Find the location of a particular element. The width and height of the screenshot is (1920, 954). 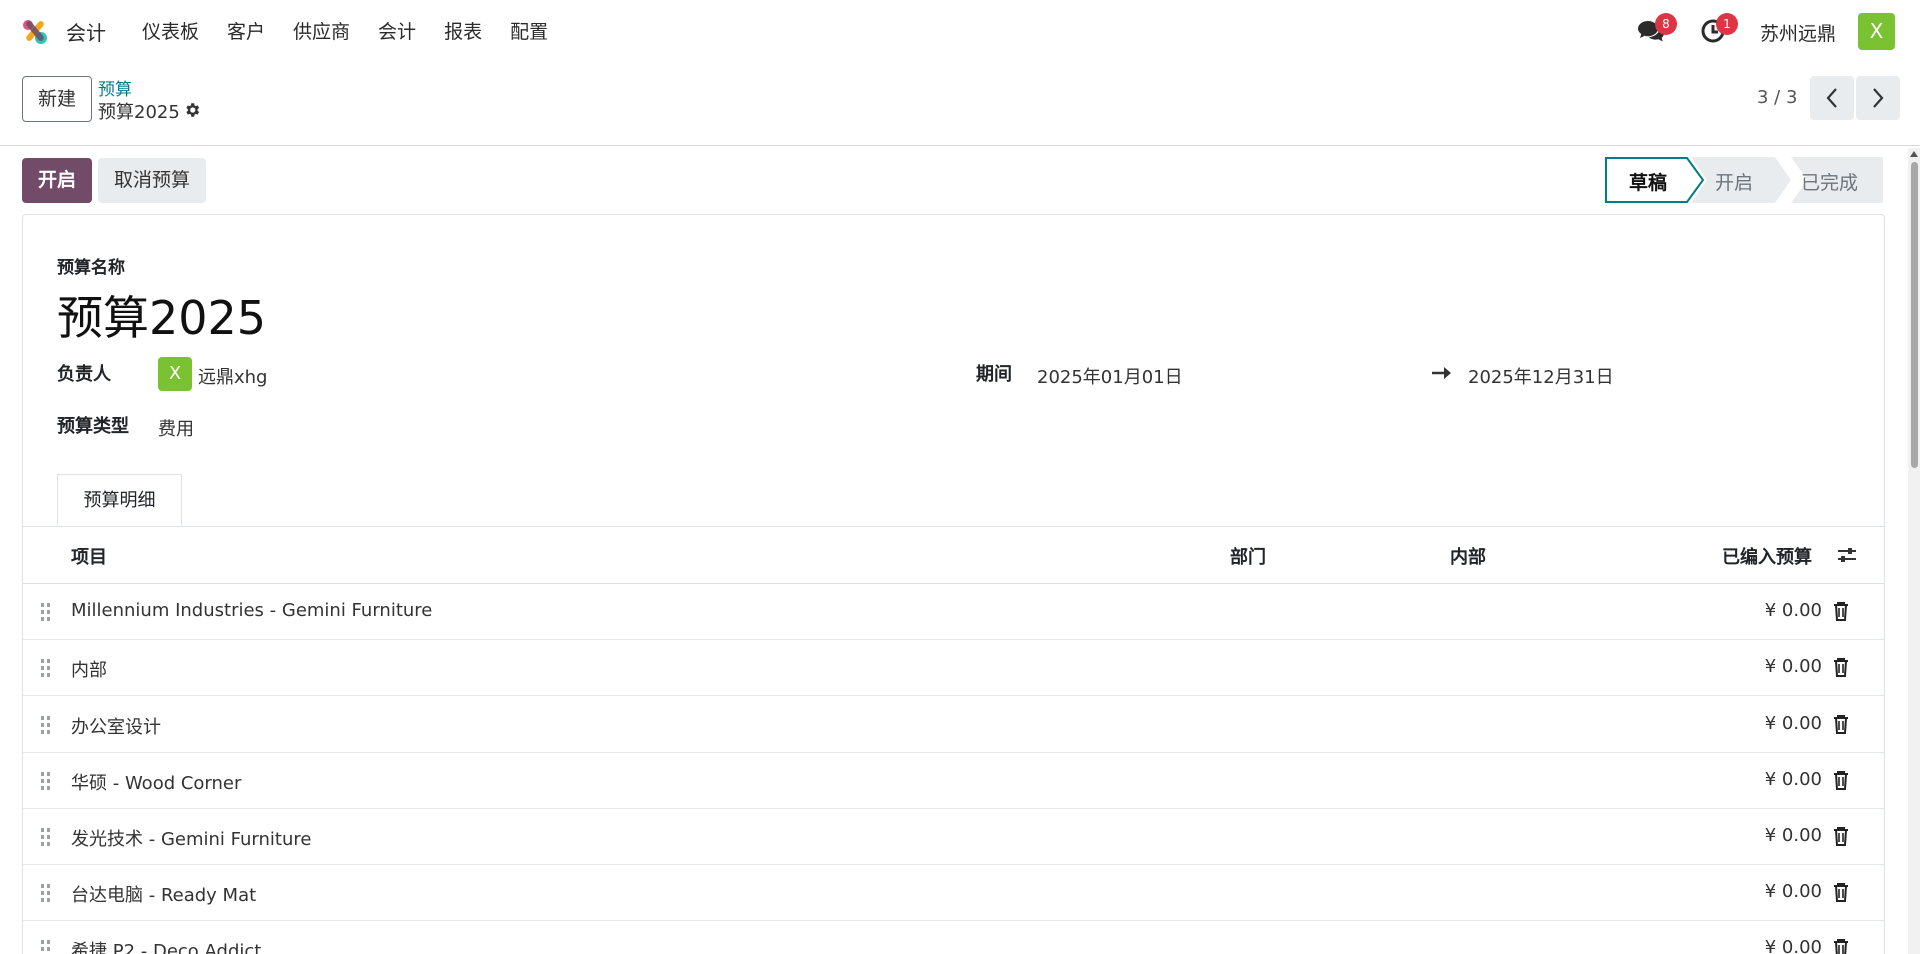

table-row: 希捷 P2 - Deco Addict ¥ 0.00 is located at coordinates (953, 937).